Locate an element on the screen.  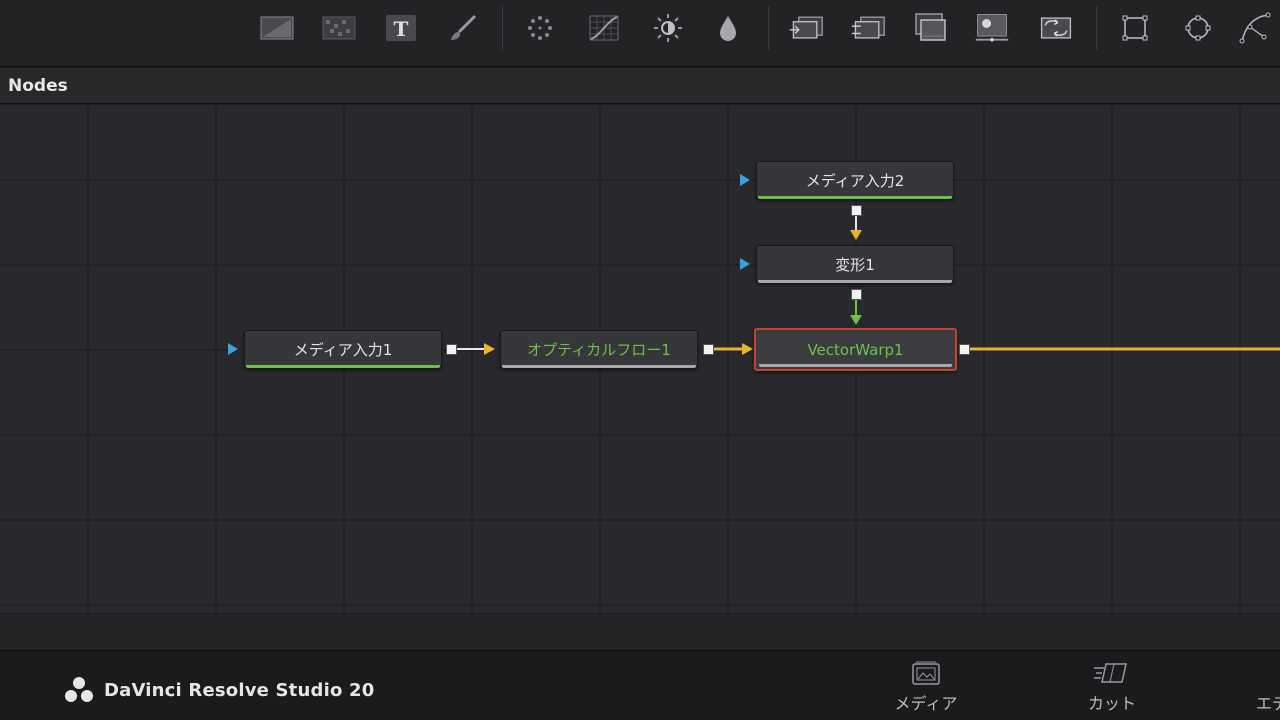
blur-tool-button is located at coordinates (728, 28).